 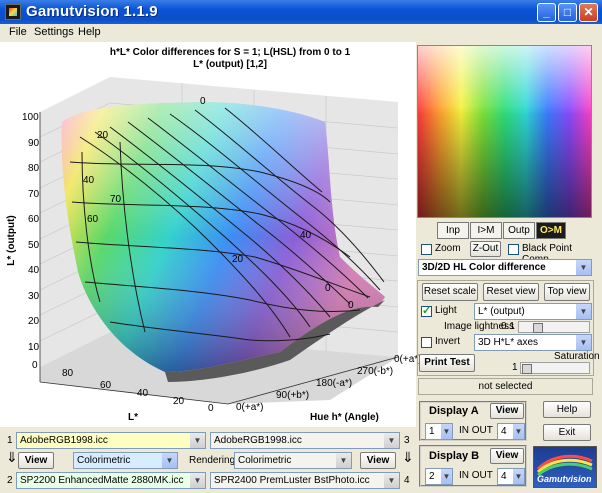 I want to click on l-tick: 0, so click(x=211, y=408).